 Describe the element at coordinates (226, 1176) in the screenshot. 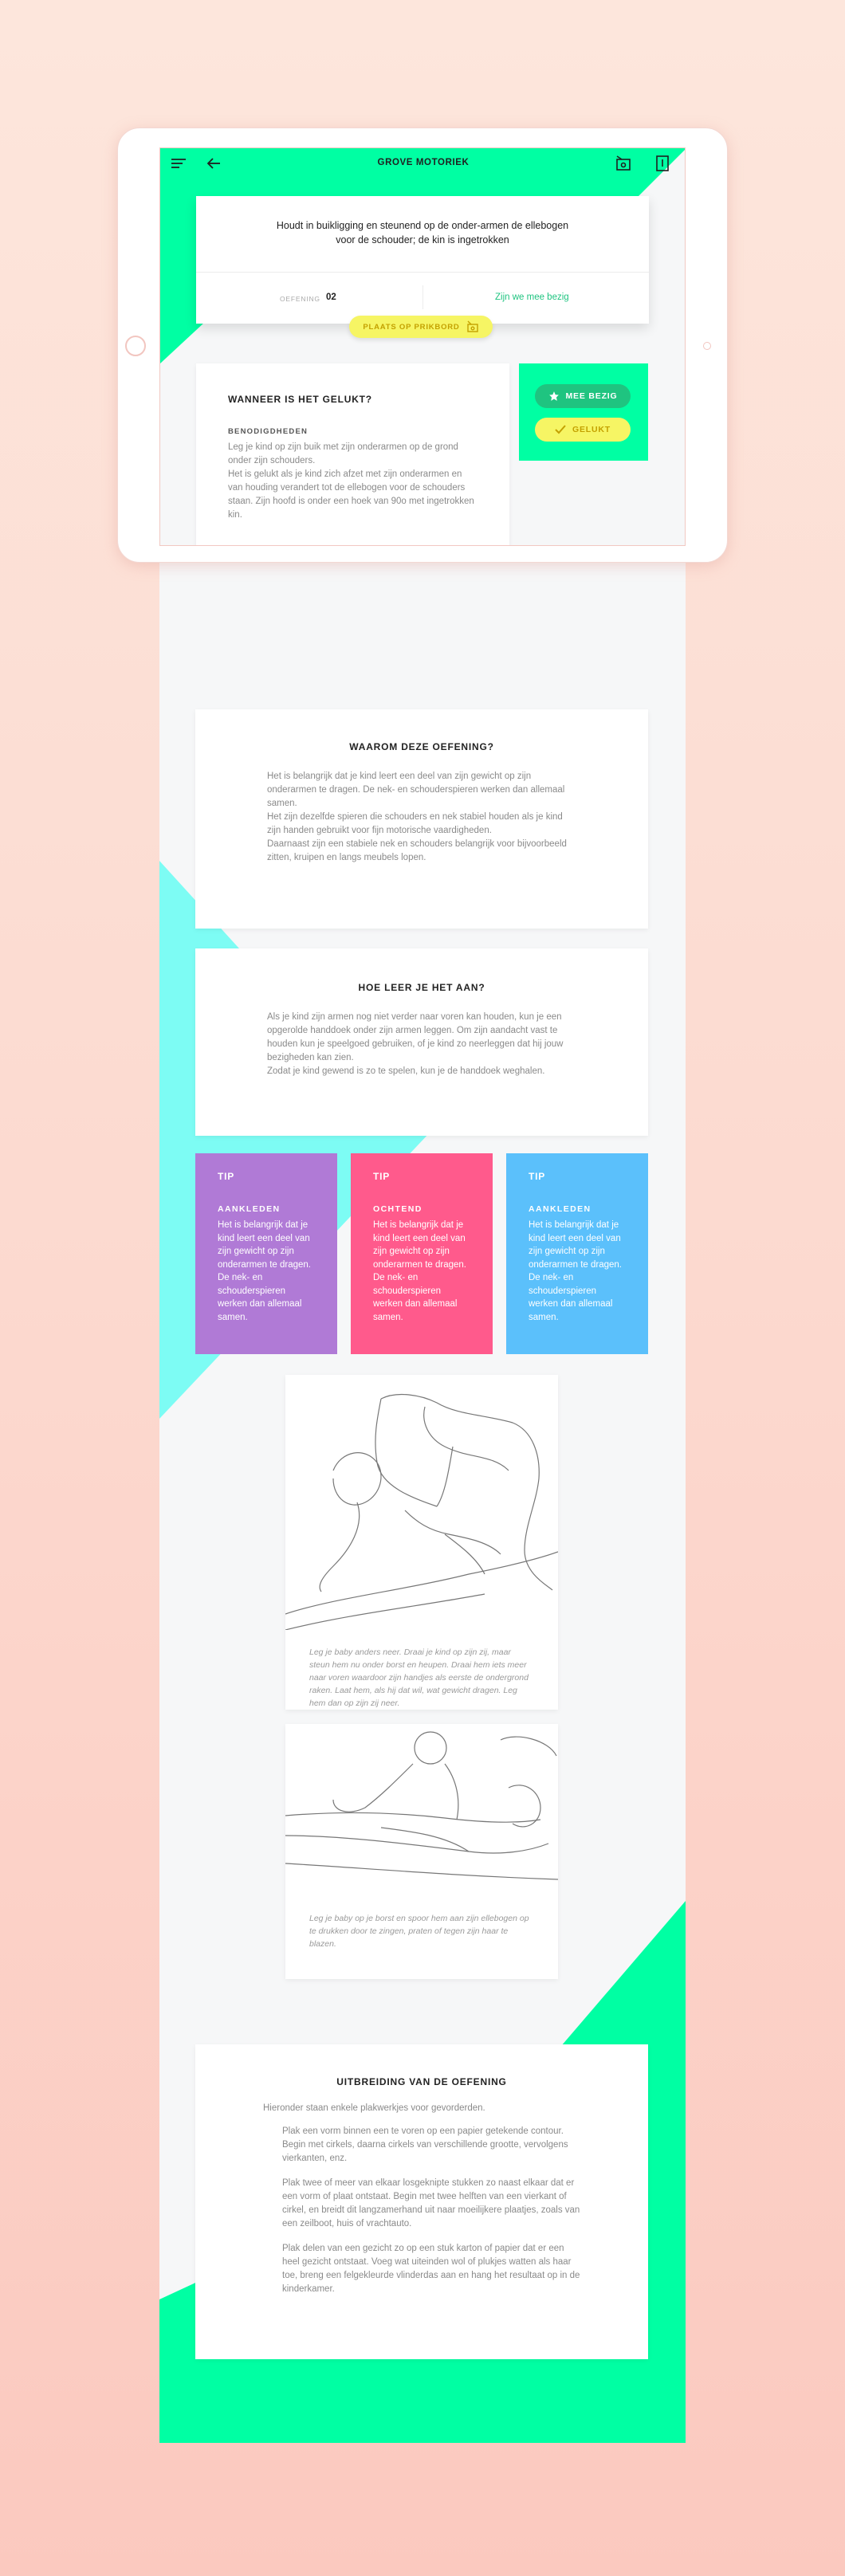

I see `tip-label-1: TIP` at that location.